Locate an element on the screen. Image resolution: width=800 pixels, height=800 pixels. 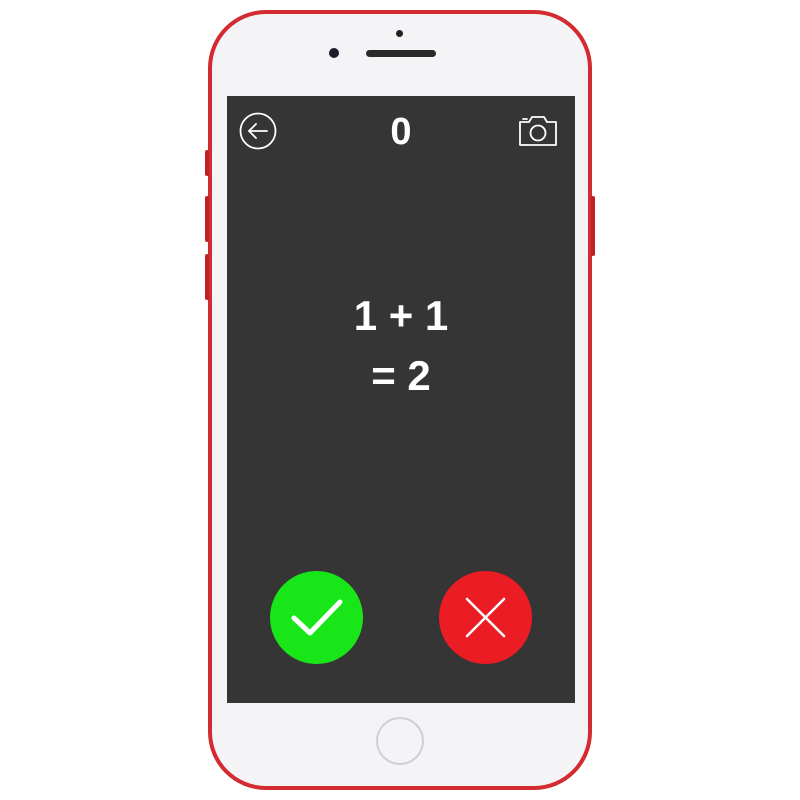
volume-down-button is located at coordinates (207, 277).